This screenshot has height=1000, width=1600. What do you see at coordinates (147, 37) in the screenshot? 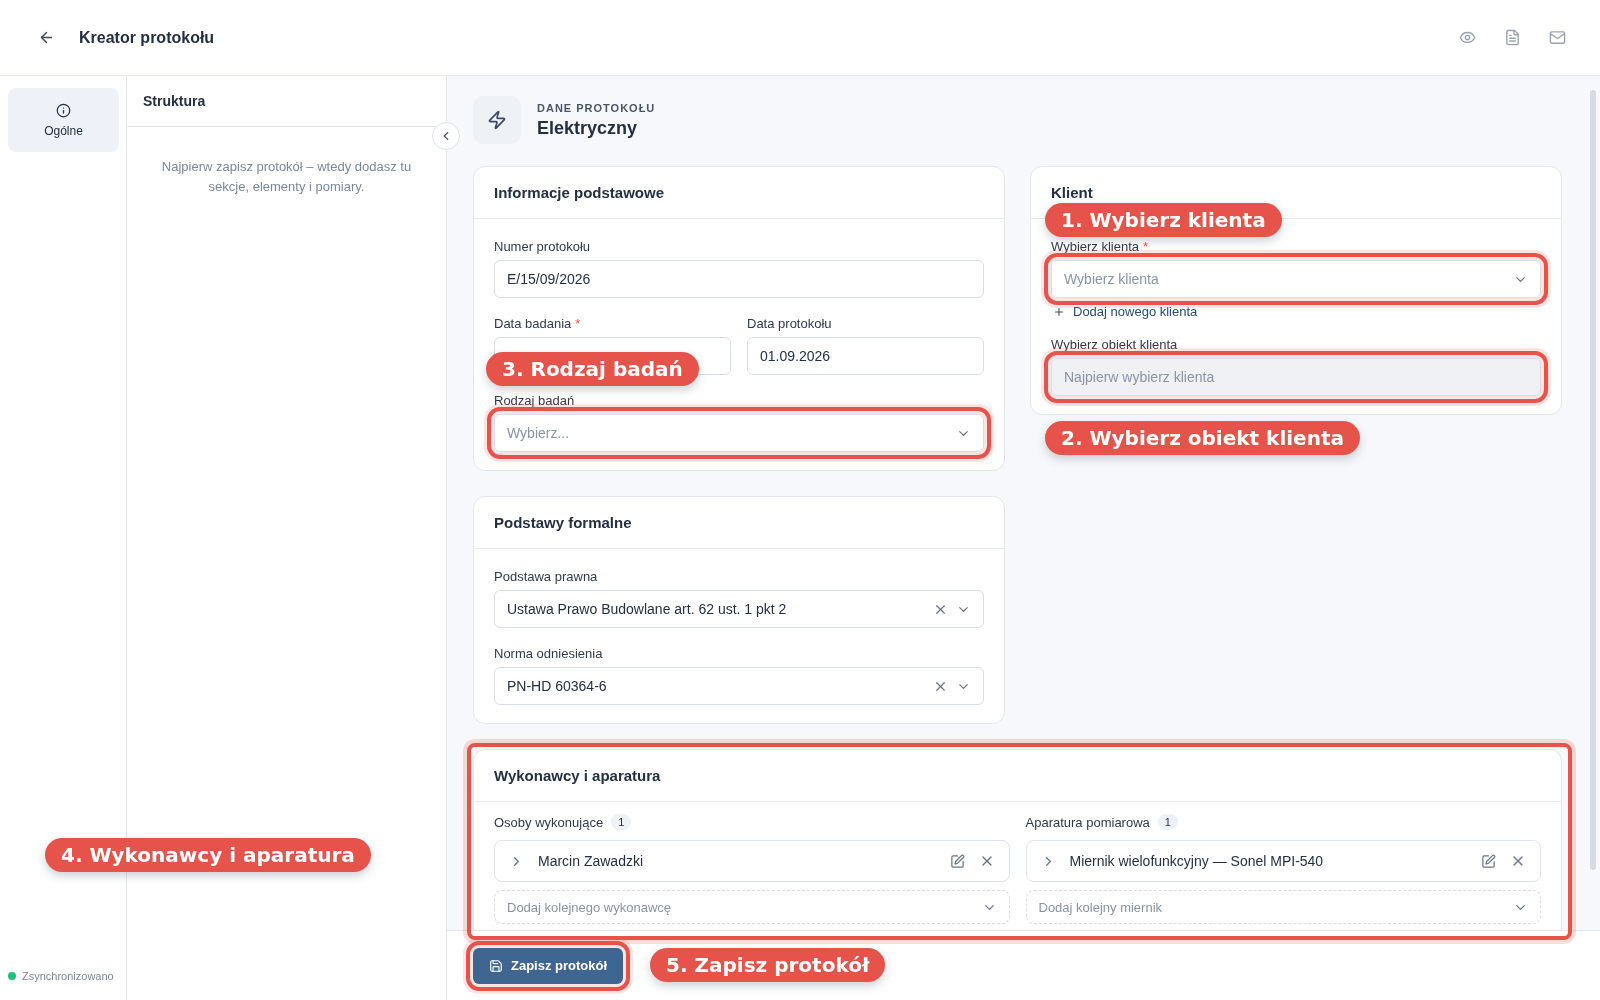
I see `page-title: Kreator protokołu` at bounding box center [147, 37].